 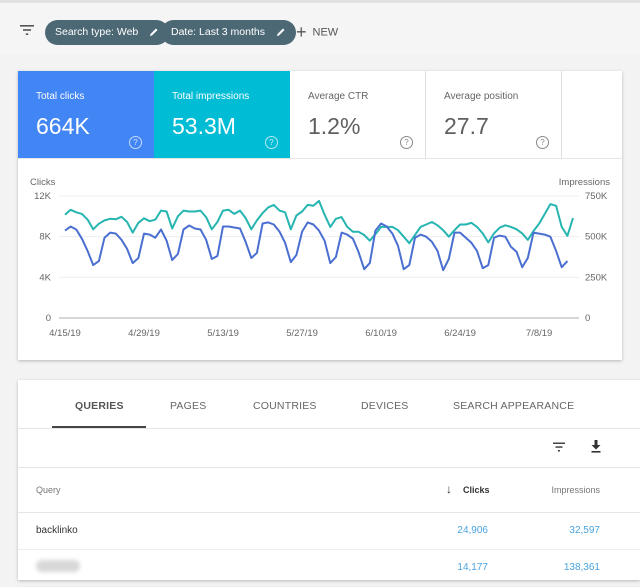 What do you see at coordinates (223, 333) in the screenshot?
I see `x-tick-label: 5/13/19` at bounding box center [223, 333].